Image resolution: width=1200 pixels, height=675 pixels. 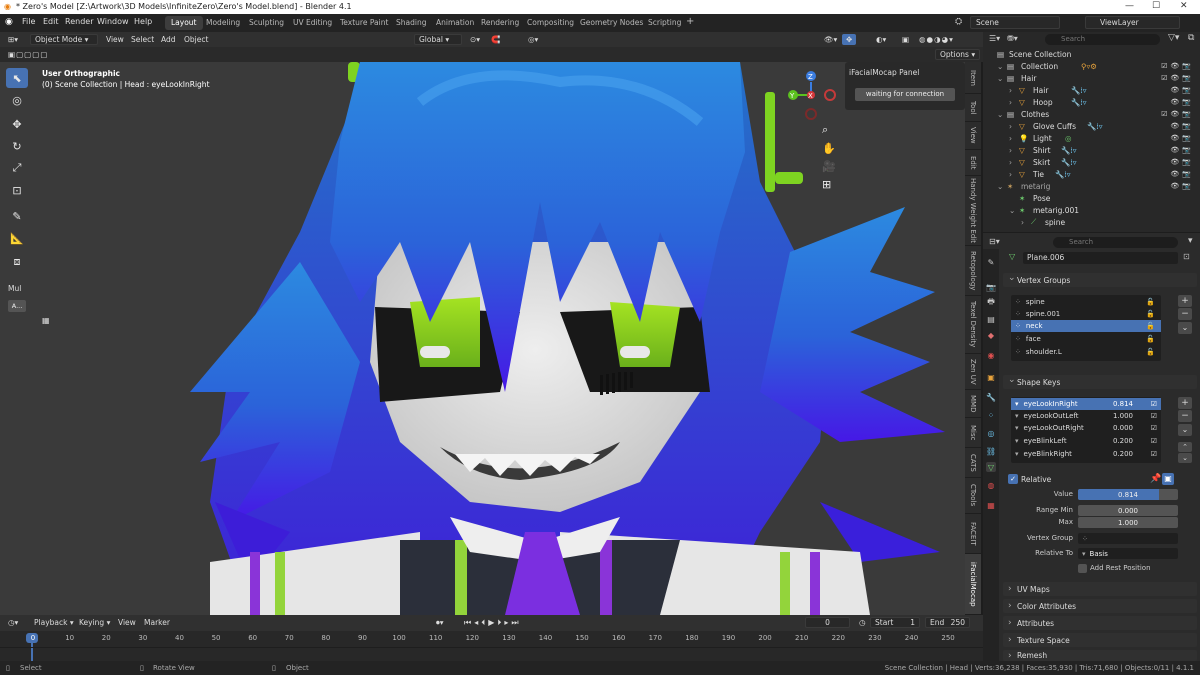 What do you see at coordinates (973, 404) in the screenshot?
I see `tab-mmd: MMD` at bounding box center [973, 404].